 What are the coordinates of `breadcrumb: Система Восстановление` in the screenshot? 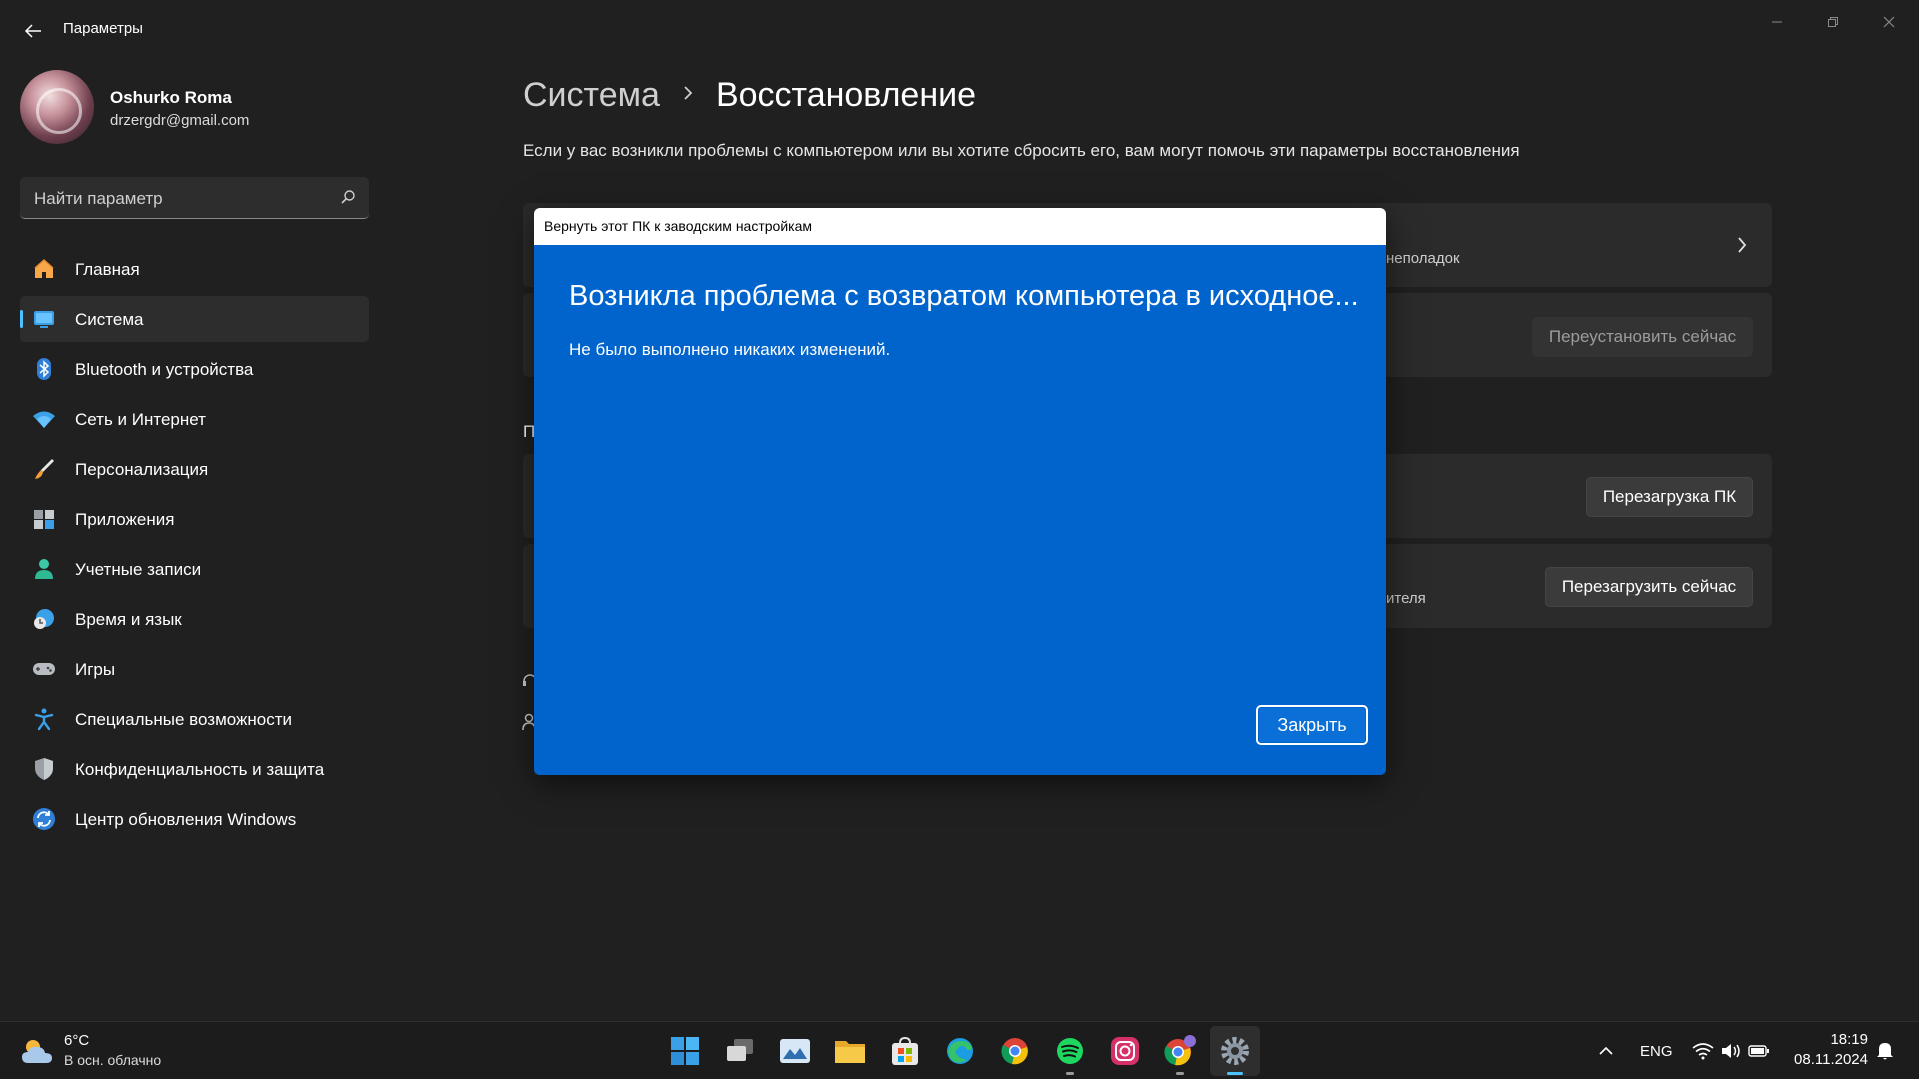 It's located at (749, 95).